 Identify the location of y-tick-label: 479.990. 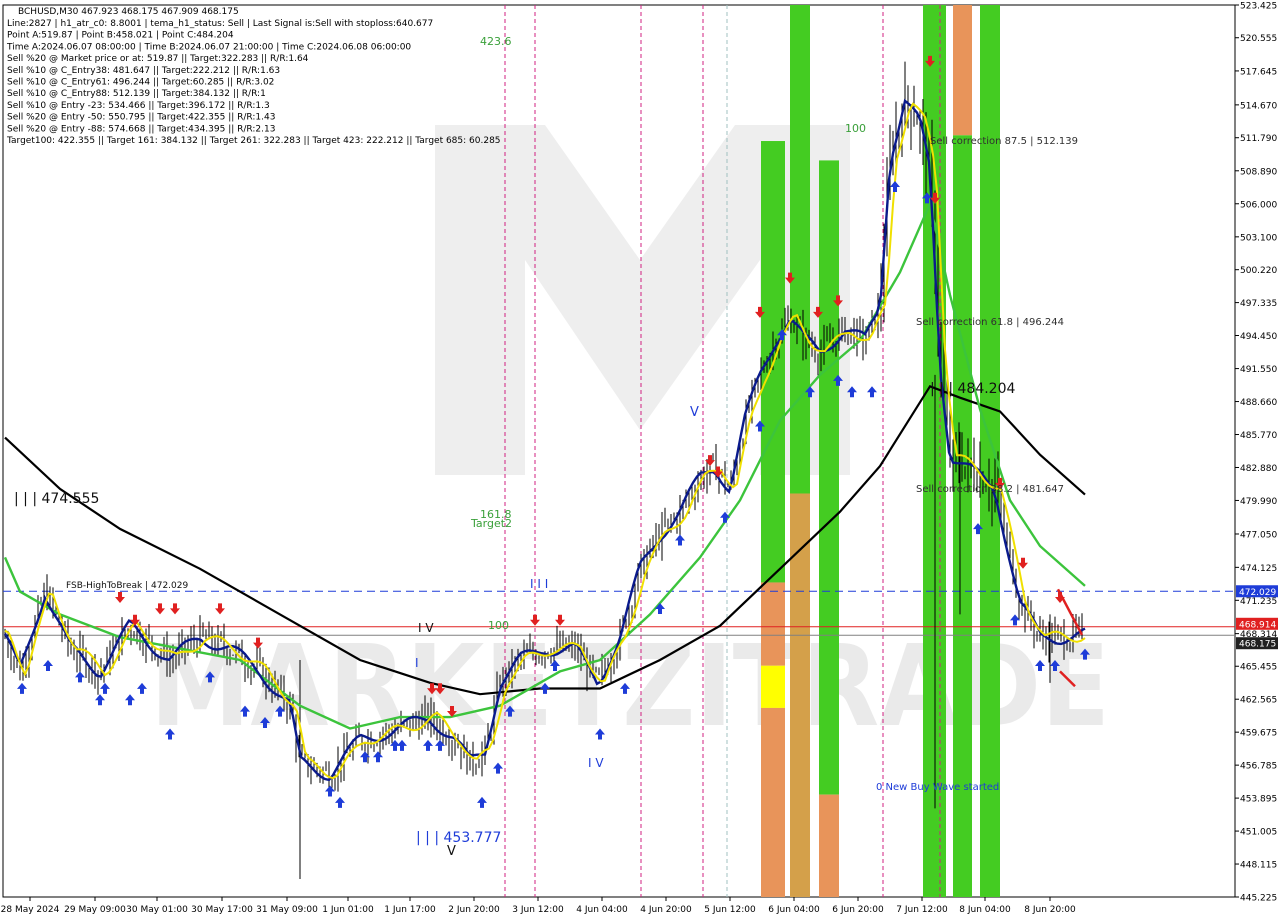
(1258, 502).